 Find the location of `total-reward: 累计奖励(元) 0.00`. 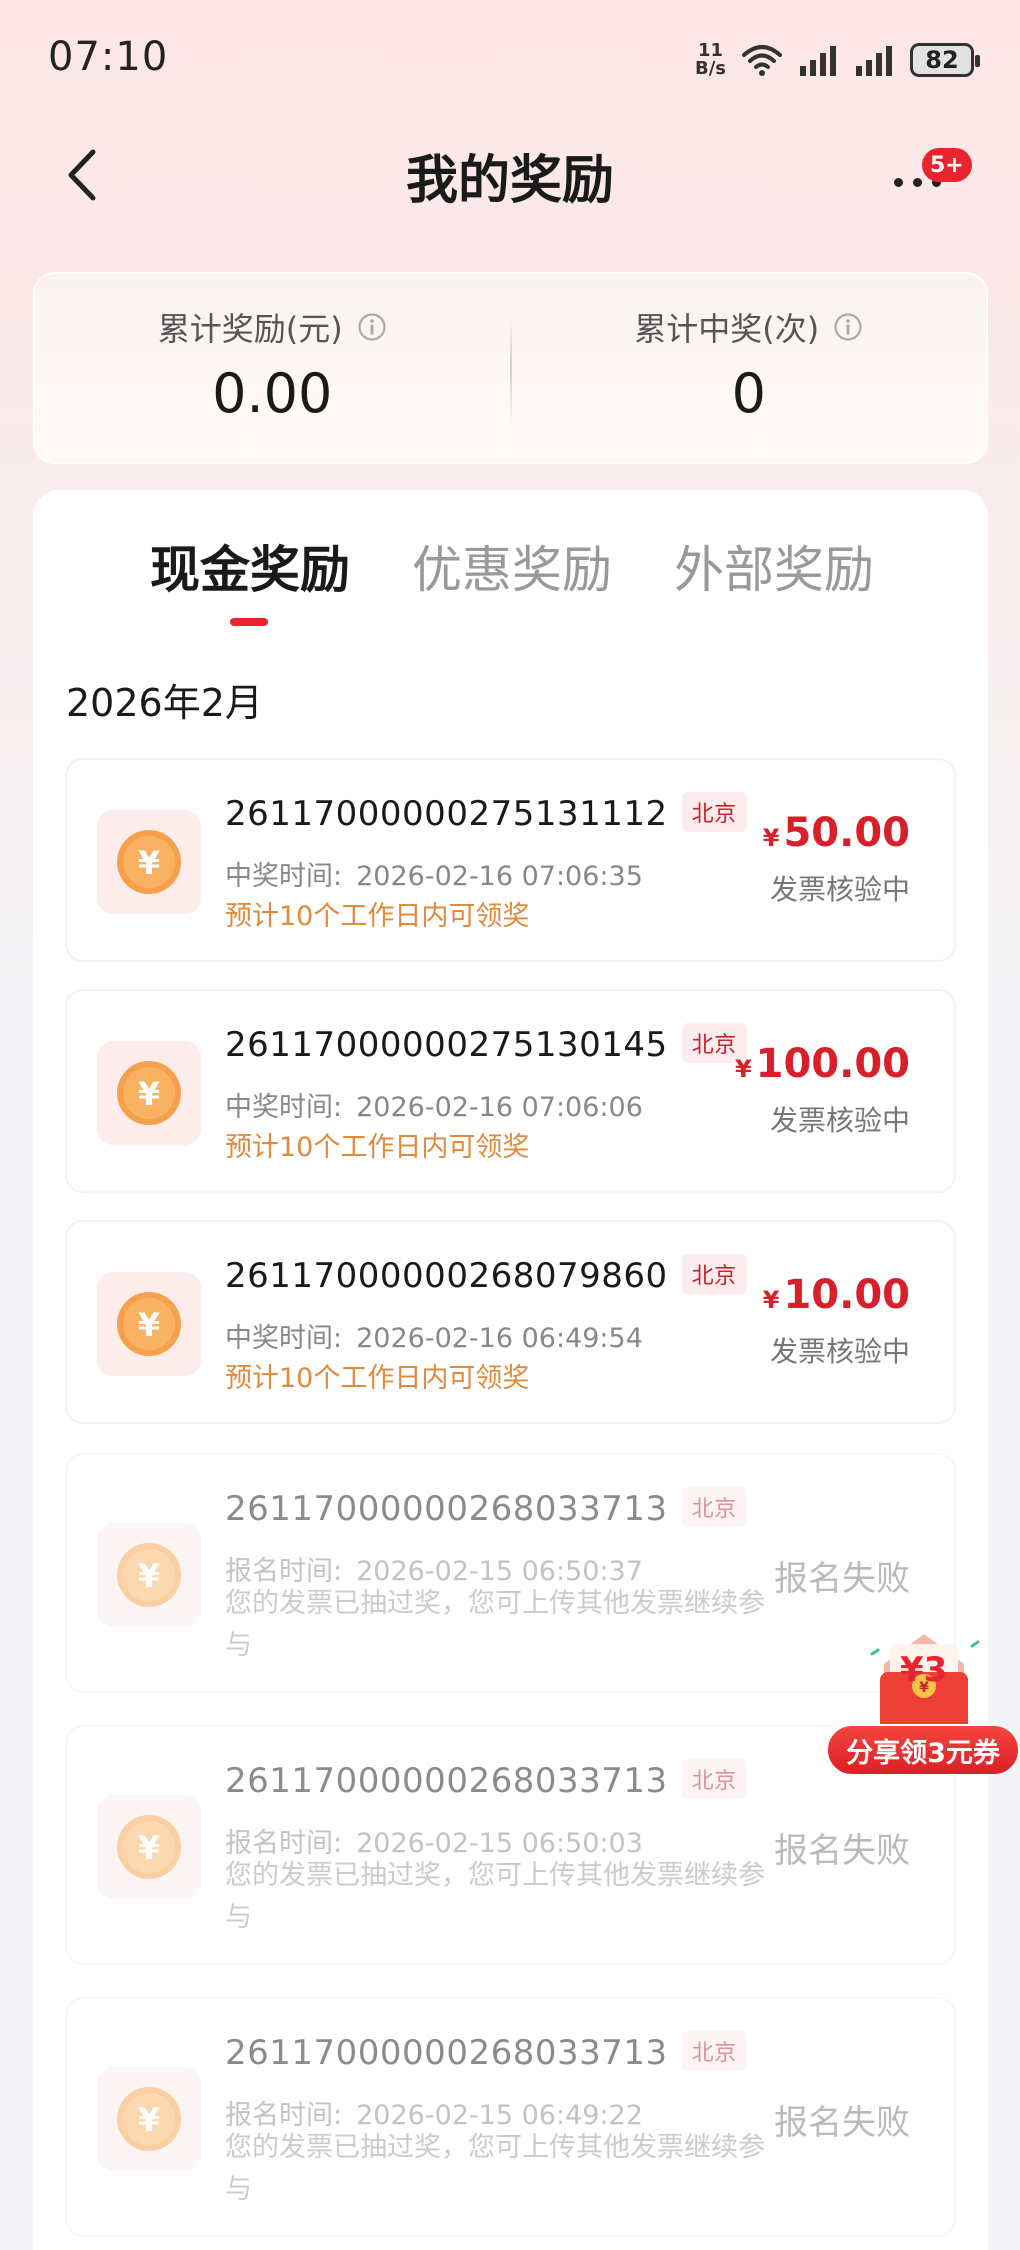

total-reward: 累计奖励(元) 0.00 is located at coordinates (272, 368).